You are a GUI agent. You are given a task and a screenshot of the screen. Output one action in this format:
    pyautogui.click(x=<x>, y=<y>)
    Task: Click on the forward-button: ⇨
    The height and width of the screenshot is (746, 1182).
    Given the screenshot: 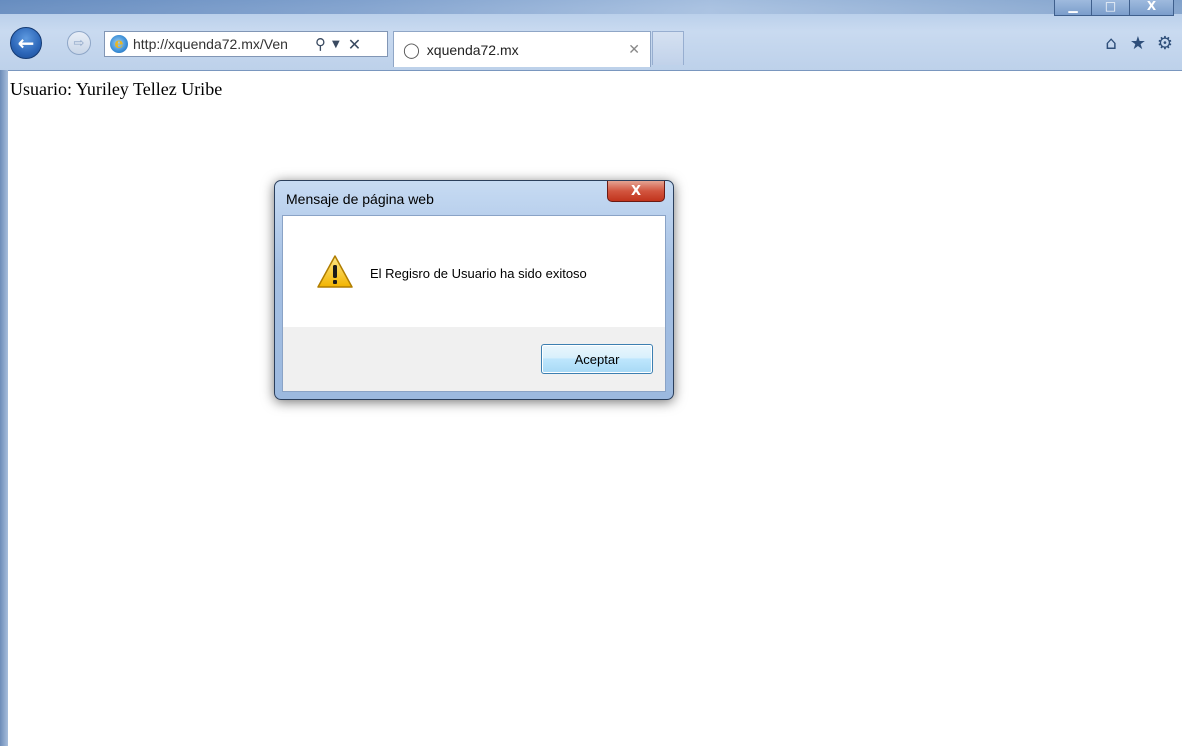 What is the action you would take?
    pyautogui.click(x=79, y=43)
    